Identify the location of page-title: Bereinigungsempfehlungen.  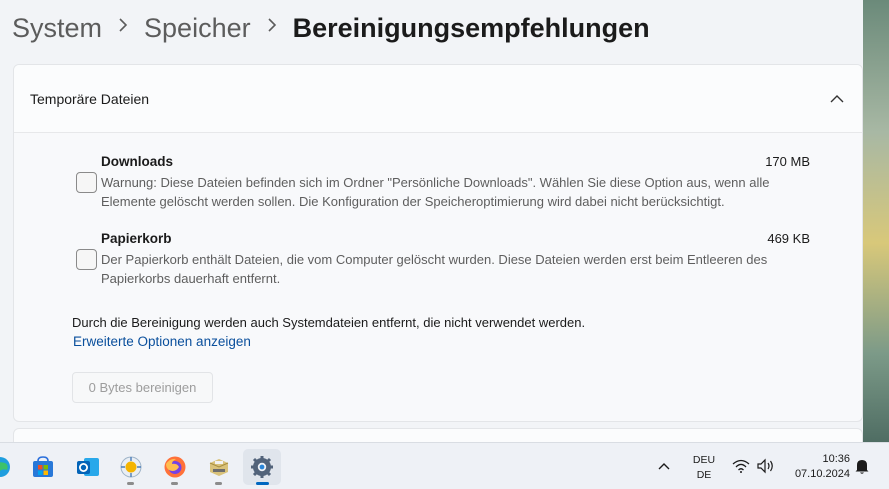
(471, 28).